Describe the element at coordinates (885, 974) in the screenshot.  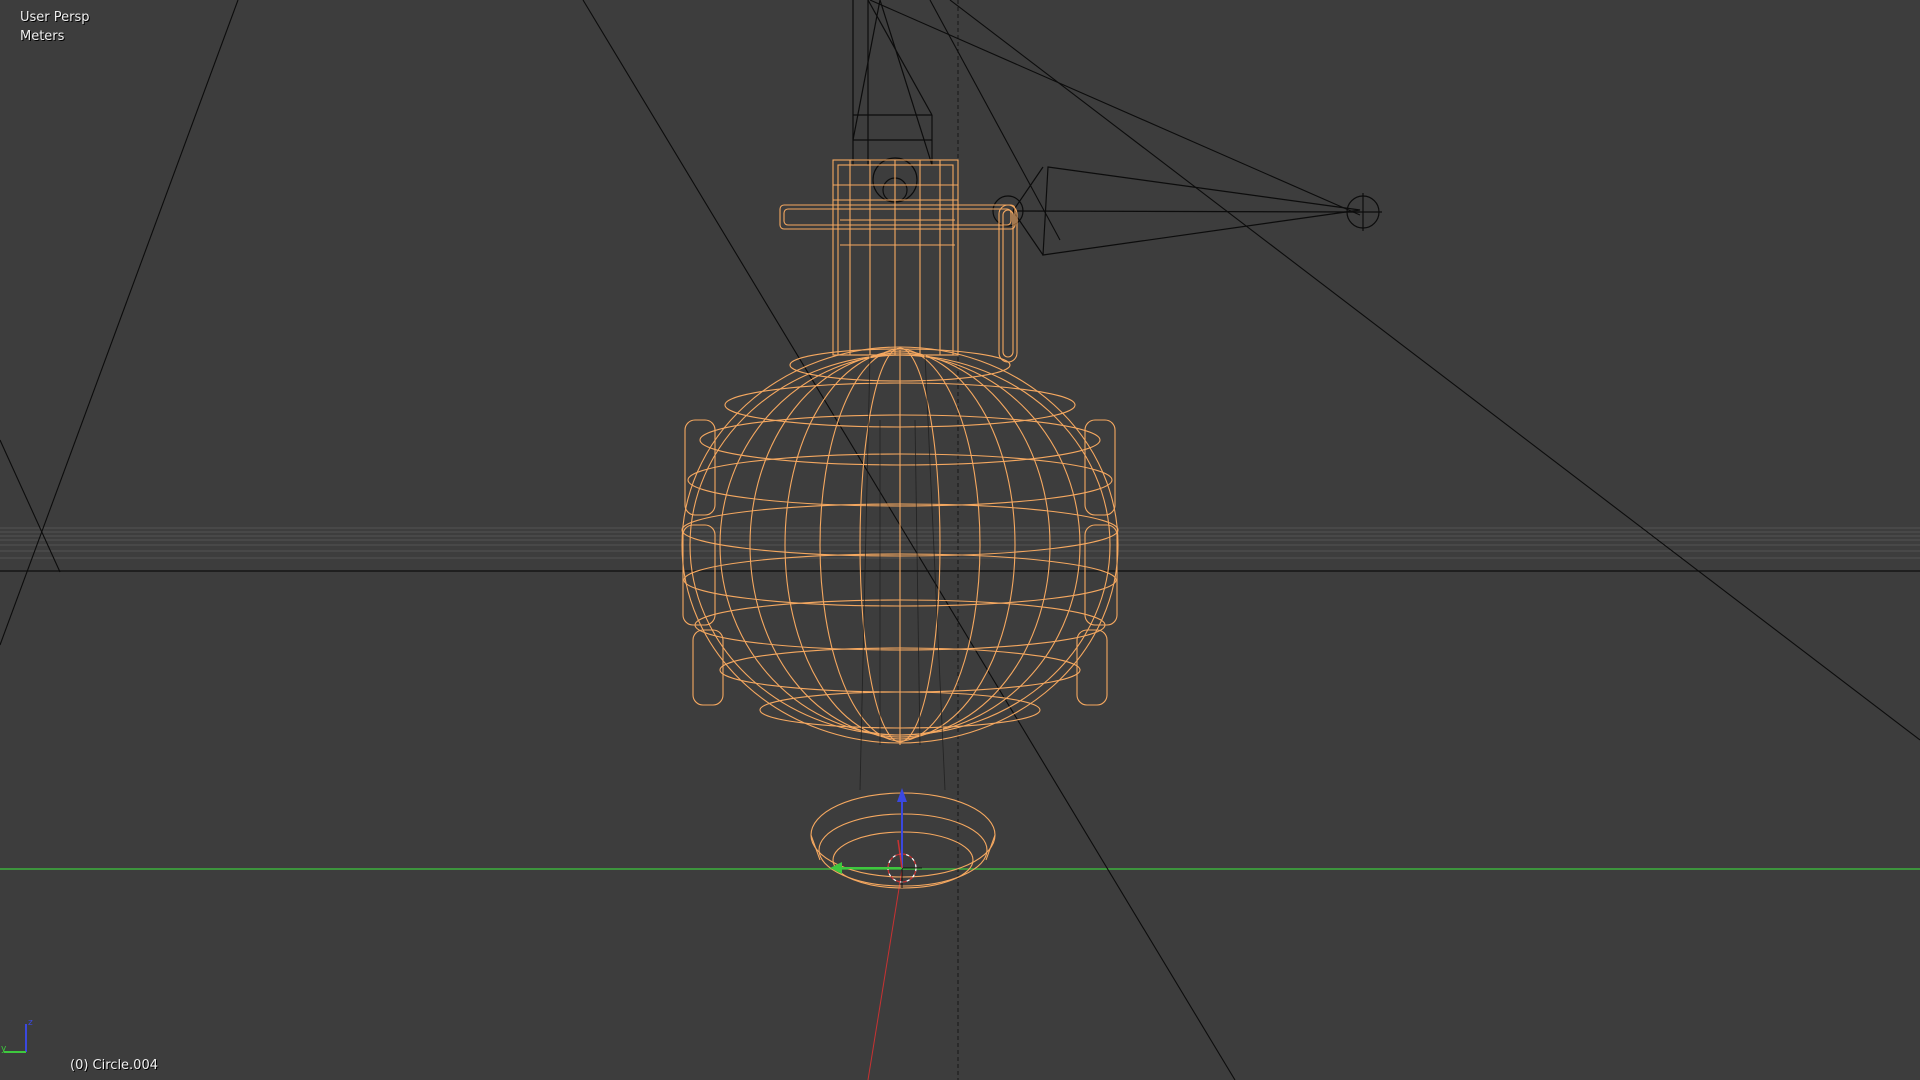
I see `x-axis-line` at that location.